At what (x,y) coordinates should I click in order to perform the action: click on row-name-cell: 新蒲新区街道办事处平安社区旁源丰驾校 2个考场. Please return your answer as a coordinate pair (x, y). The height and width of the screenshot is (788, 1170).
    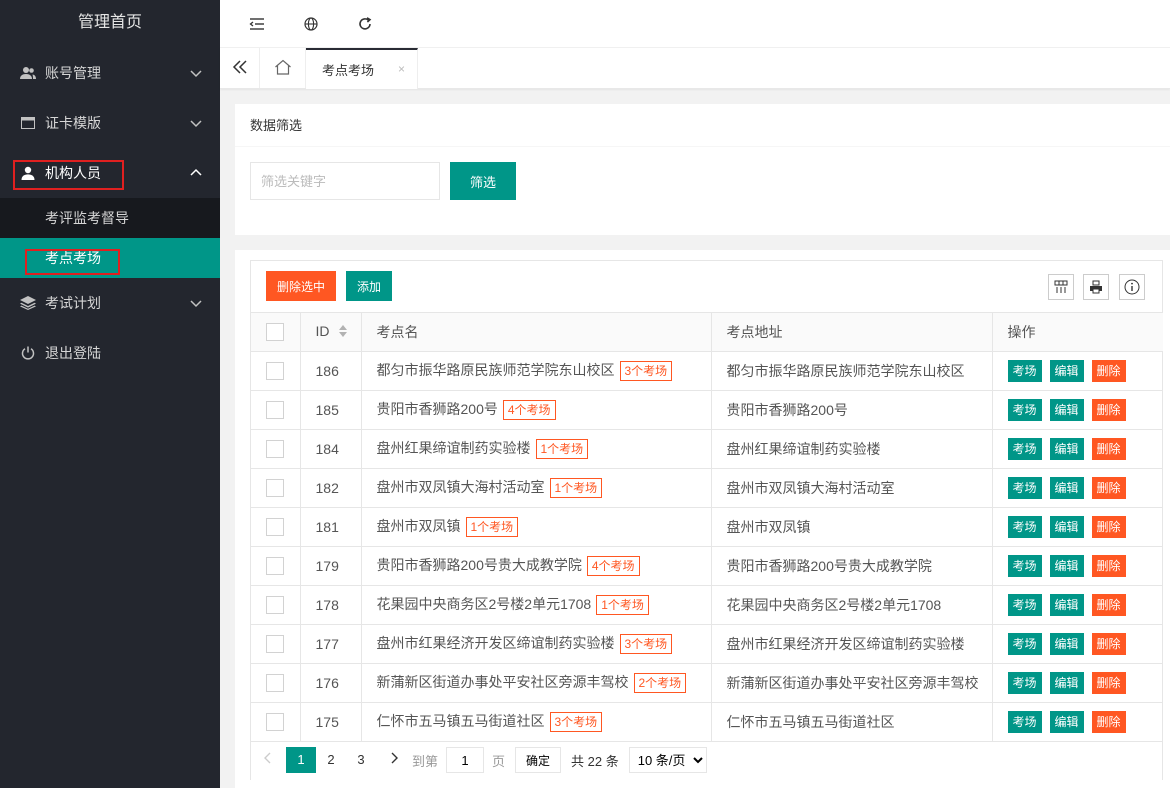
    Looking at the image, I should click on (536, 683).